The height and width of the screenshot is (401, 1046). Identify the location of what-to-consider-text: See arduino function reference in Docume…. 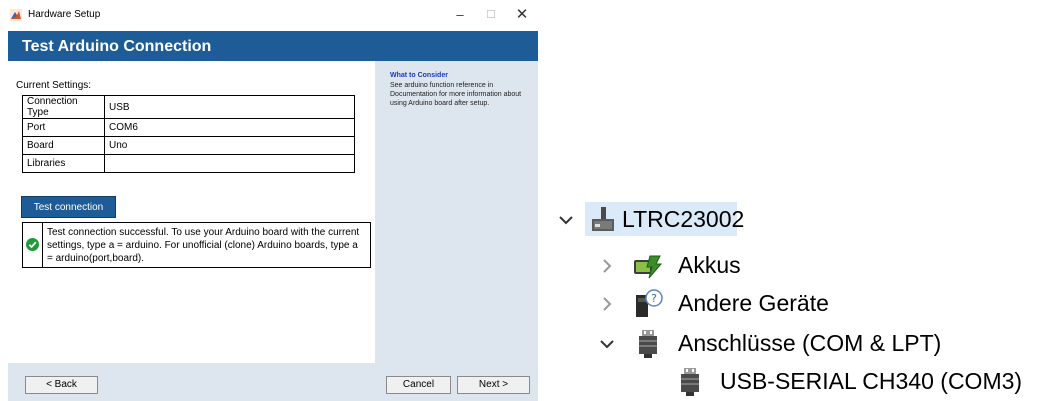
(456, 94).